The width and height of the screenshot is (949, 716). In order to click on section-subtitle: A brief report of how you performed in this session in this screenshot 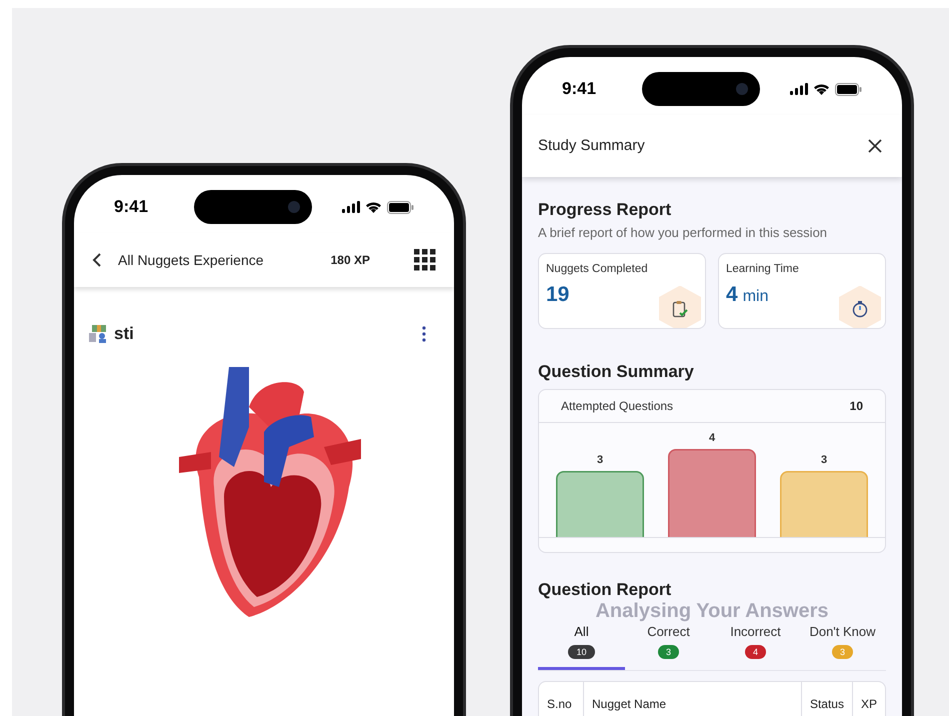, I will do `click(683, 233)`.